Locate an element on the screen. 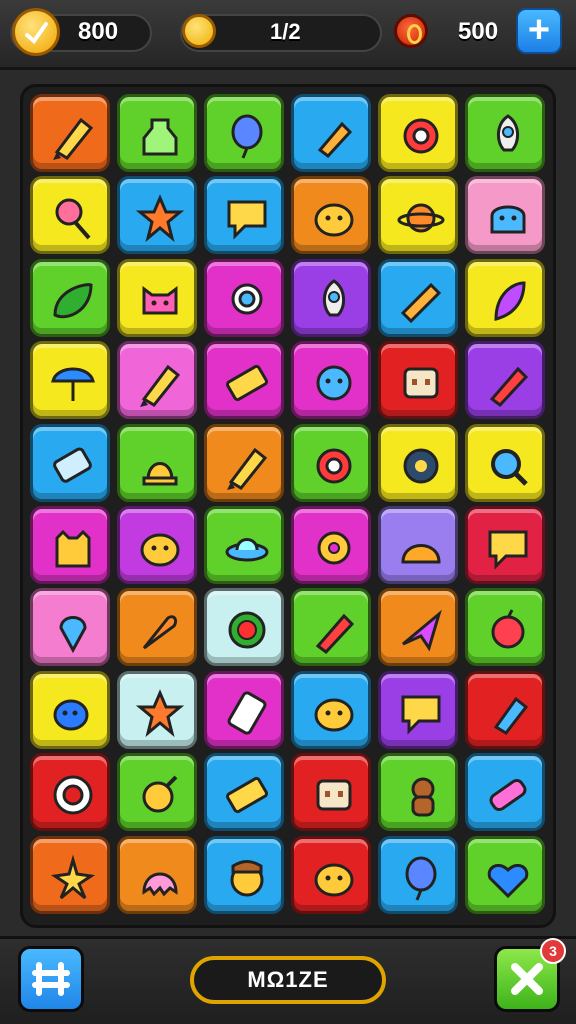  chat-bubble-icon is located at coordinates (247, 220).